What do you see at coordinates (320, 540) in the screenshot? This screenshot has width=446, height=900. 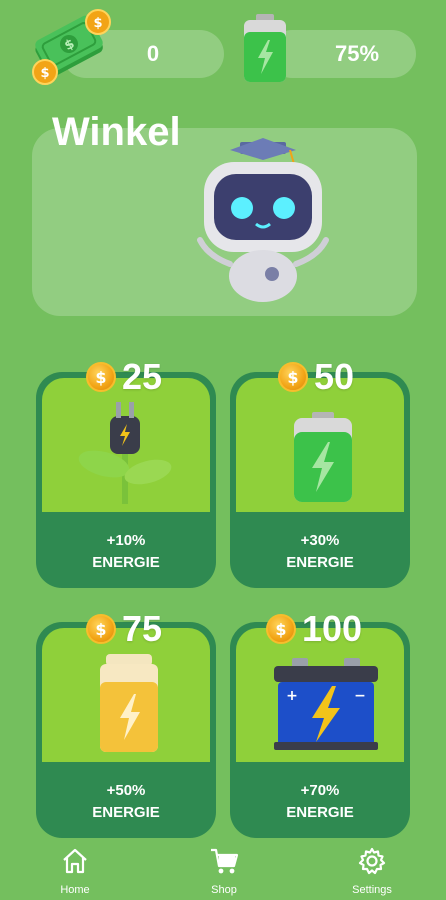 I see `shop-item-bonus: +30%` at bounding box center [320, 540].